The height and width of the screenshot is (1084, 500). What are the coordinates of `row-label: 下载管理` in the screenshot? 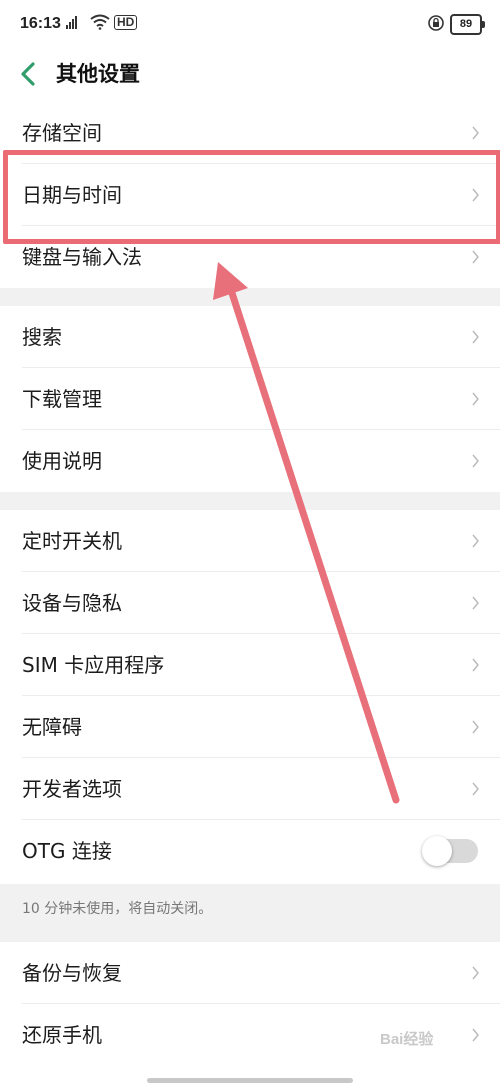 It's located at (62, 399).